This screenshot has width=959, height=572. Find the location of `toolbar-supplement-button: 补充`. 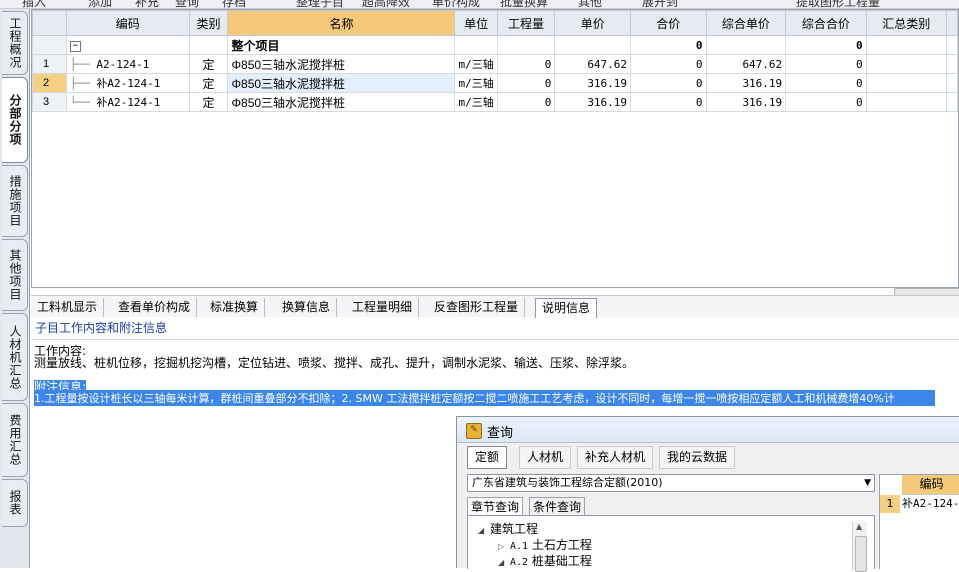

toolbar-supplement-button: 补充 is located at coordinates (147, 4).